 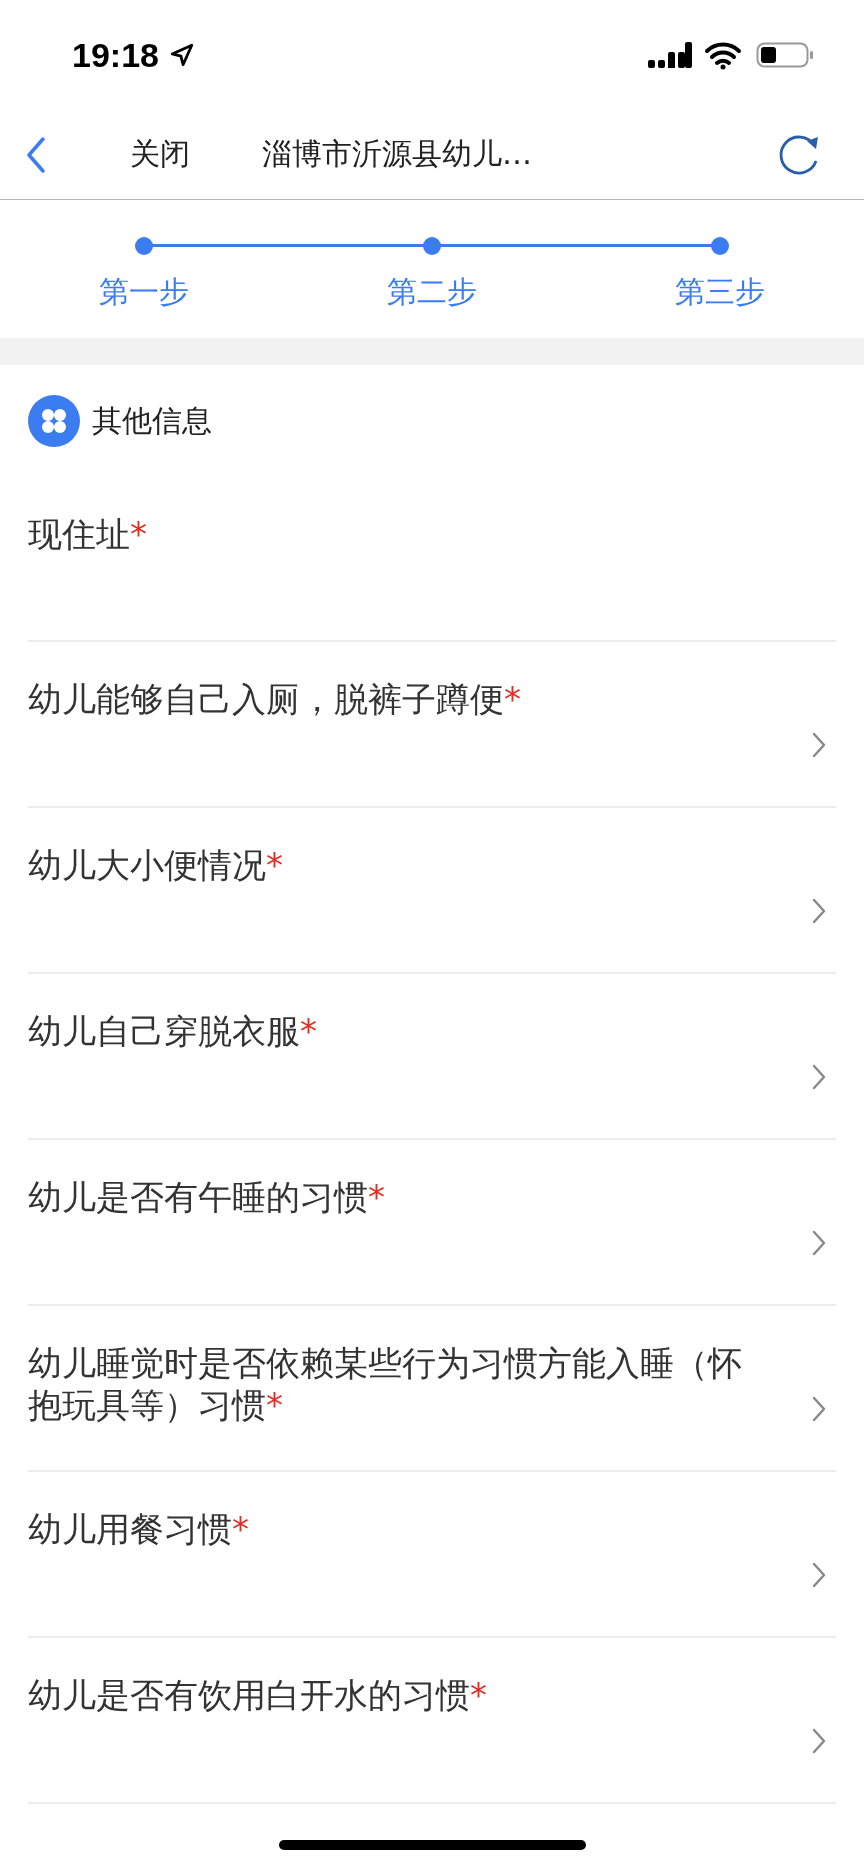 I want to click on grid-icon, so click(x=54, y=421).